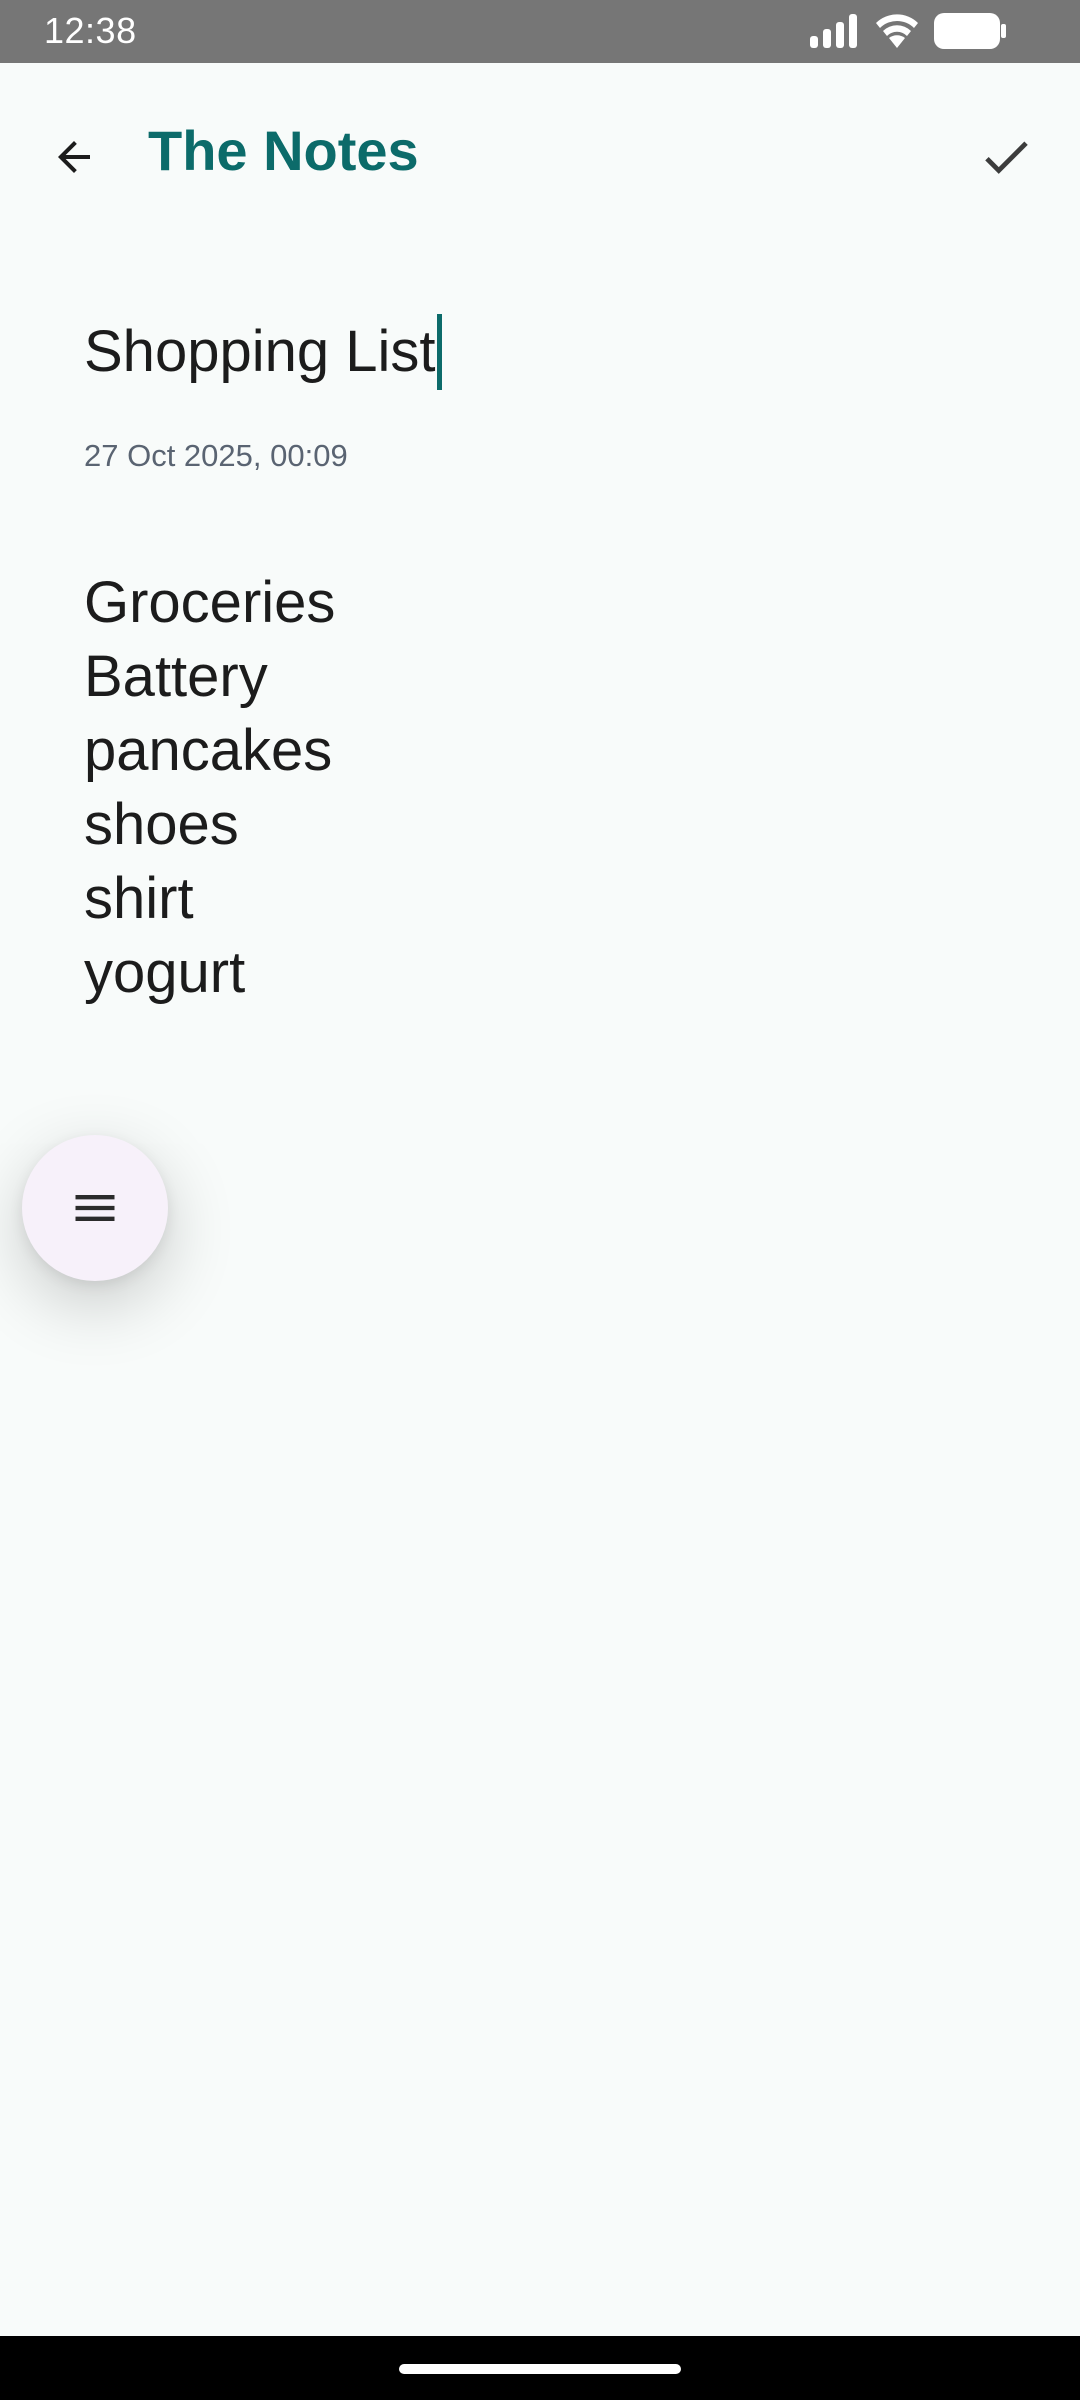  What do you see at coordinates (260, 351) in the screenshot?
I see `note-title: Shopping List` at bounding box center [260, 351].